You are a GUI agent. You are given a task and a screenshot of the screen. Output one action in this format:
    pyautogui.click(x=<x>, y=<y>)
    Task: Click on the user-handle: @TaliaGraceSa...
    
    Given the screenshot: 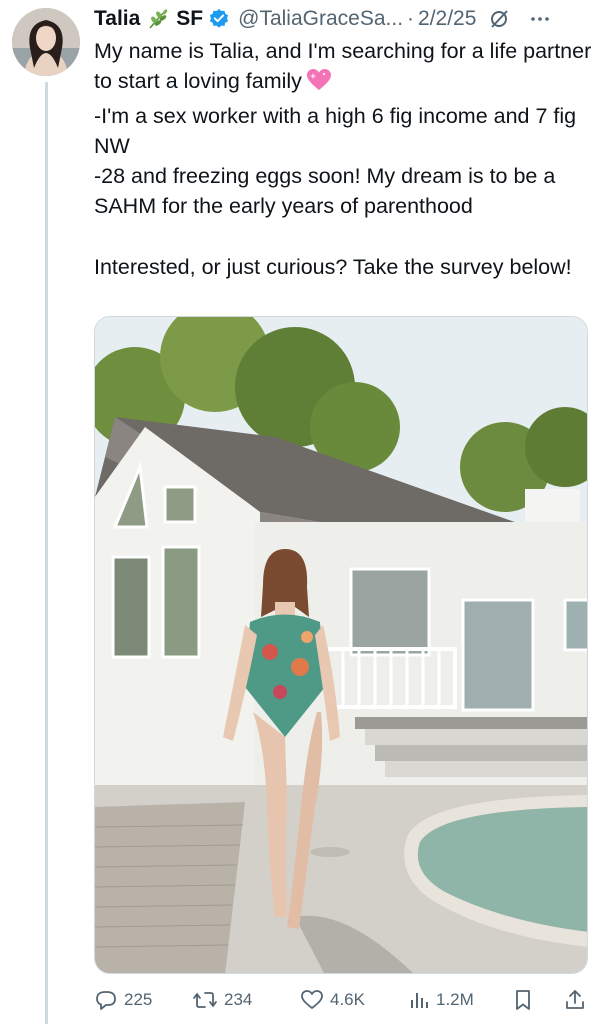 What is the action you would take?
    pyautogui.click(x=320, y=19)
    